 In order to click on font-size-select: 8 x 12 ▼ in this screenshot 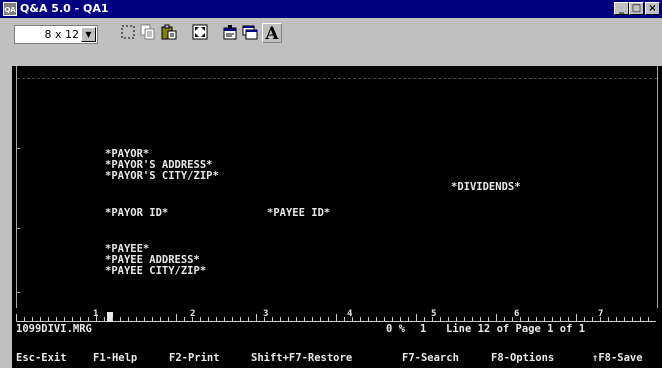, I will do `click(56, 34)`.